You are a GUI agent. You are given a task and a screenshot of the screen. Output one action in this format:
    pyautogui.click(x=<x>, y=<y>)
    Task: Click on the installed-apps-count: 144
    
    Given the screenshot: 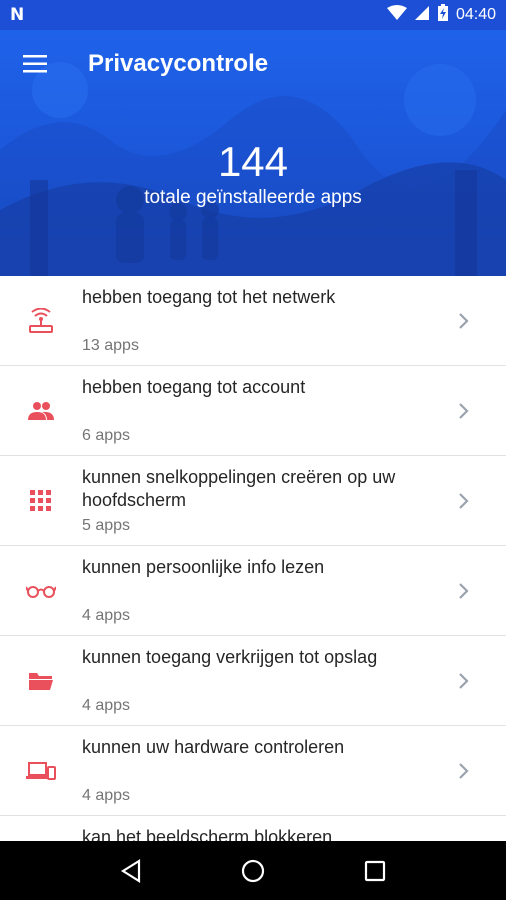 What is the action you would take?
    pyautogui.click(x=253, y=161)
    